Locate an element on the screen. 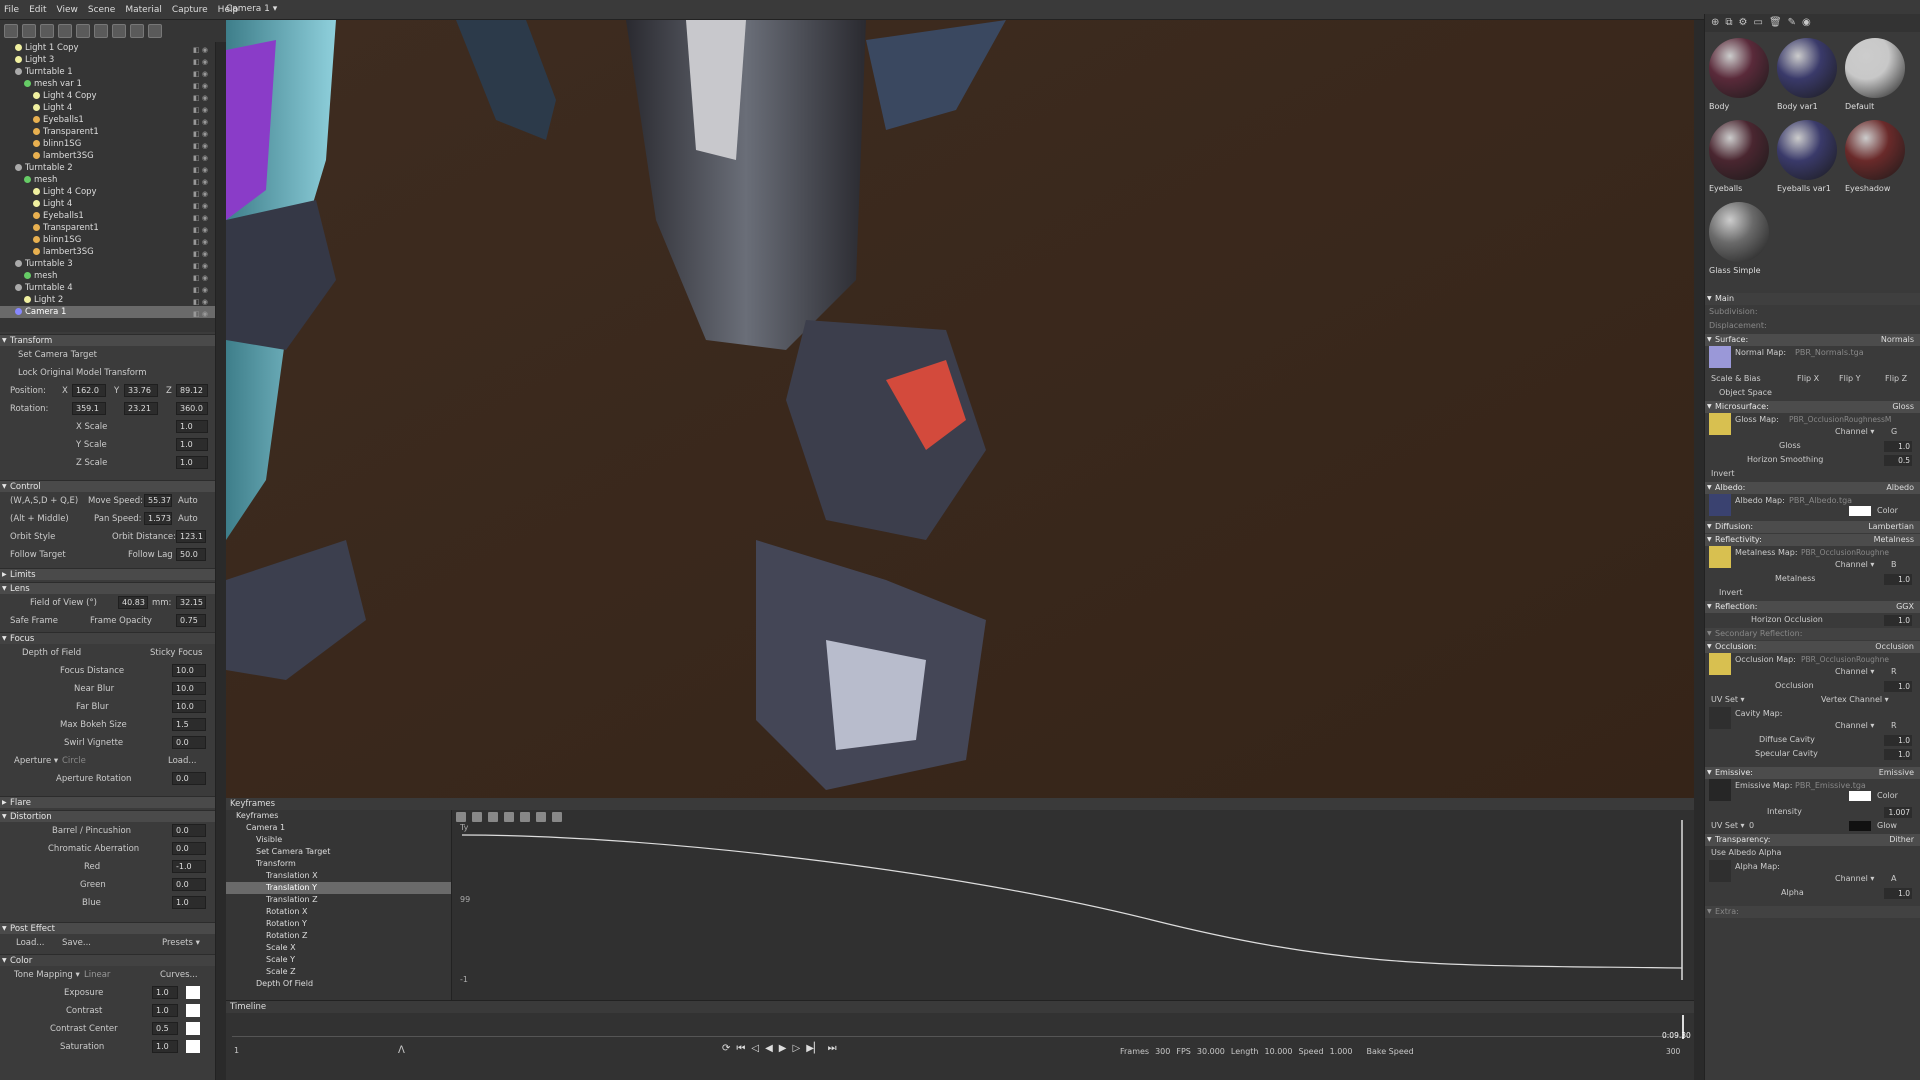 The image size is (1920, 1080). next-frame-icon: ▷ is located at coordinates (797, 1048).